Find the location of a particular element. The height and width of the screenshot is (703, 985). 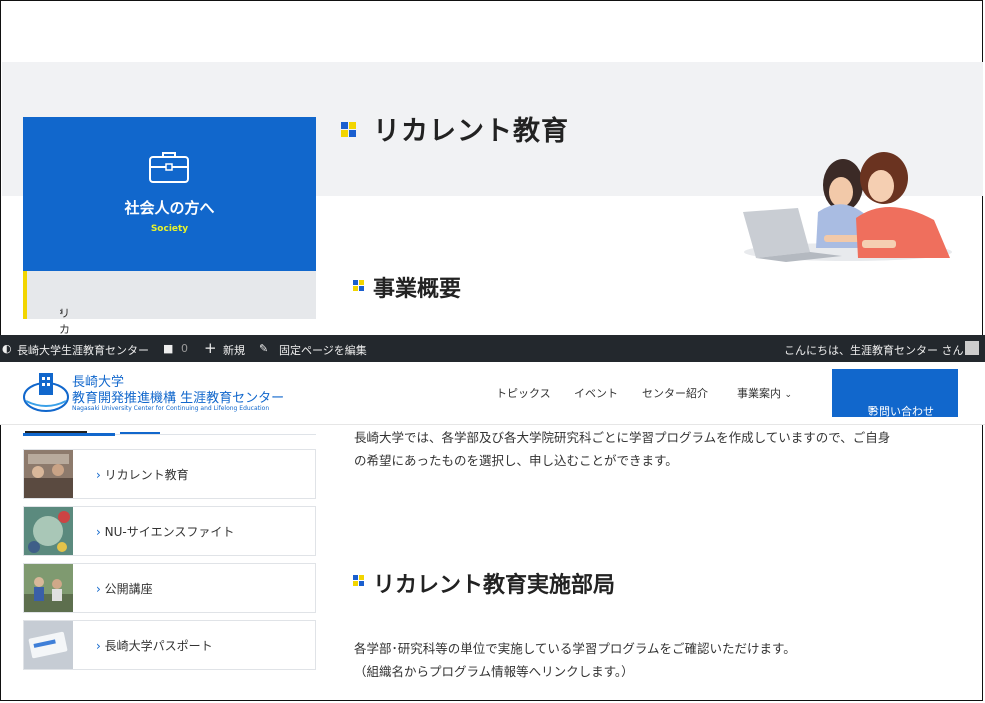

category-item-recurrent: › リカレント教育 is located at coordinates (169, 343).